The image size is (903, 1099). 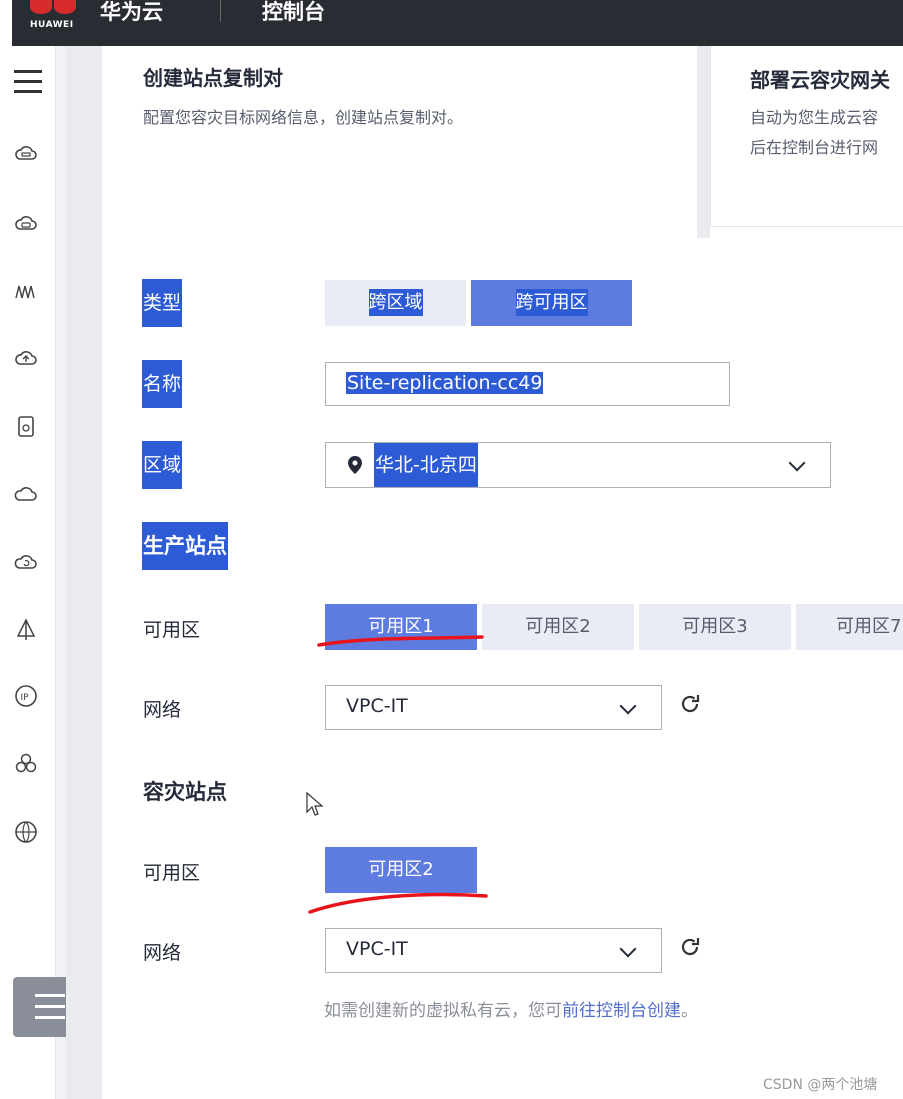 I want to click on card-gap, so click(x=703, y=142).